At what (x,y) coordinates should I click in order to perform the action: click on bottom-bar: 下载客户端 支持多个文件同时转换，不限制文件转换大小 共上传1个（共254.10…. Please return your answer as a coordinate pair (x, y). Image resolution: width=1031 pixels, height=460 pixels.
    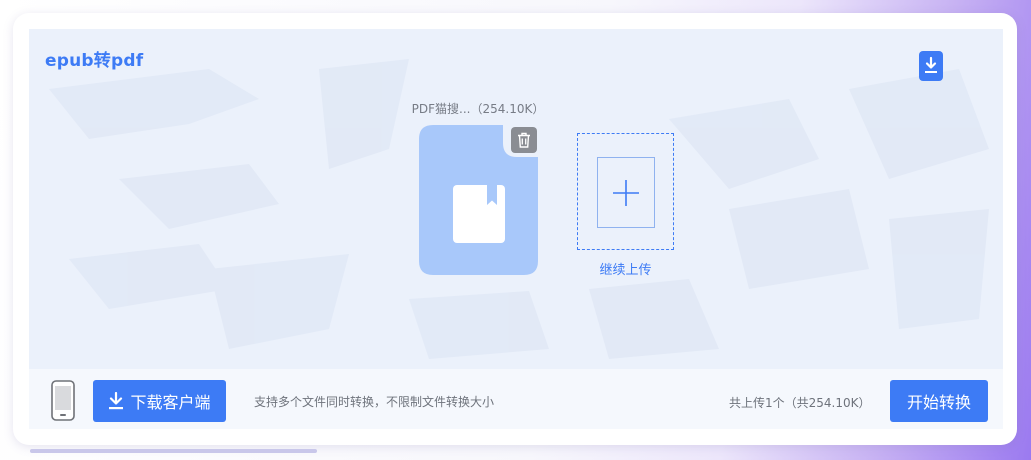
    Looking at the image, I should click on (516, 399).